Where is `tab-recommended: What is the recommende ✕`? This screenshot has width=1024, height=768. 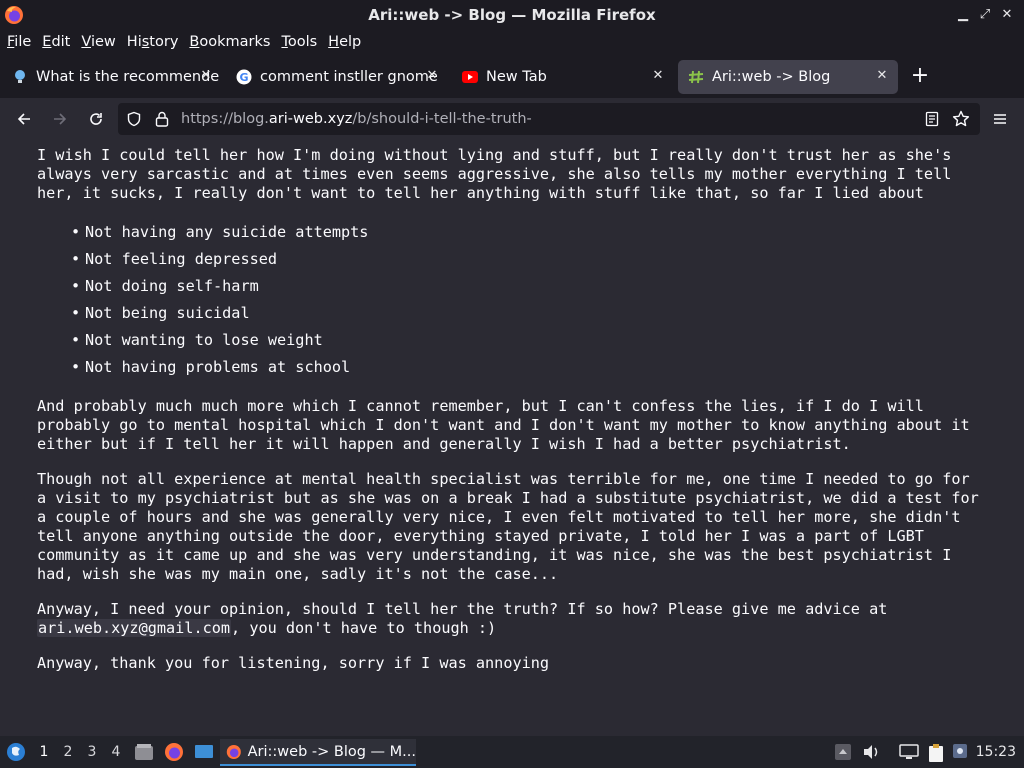 tab-recommended: What is the recommende ✕ is located at coordinates (112, 77).